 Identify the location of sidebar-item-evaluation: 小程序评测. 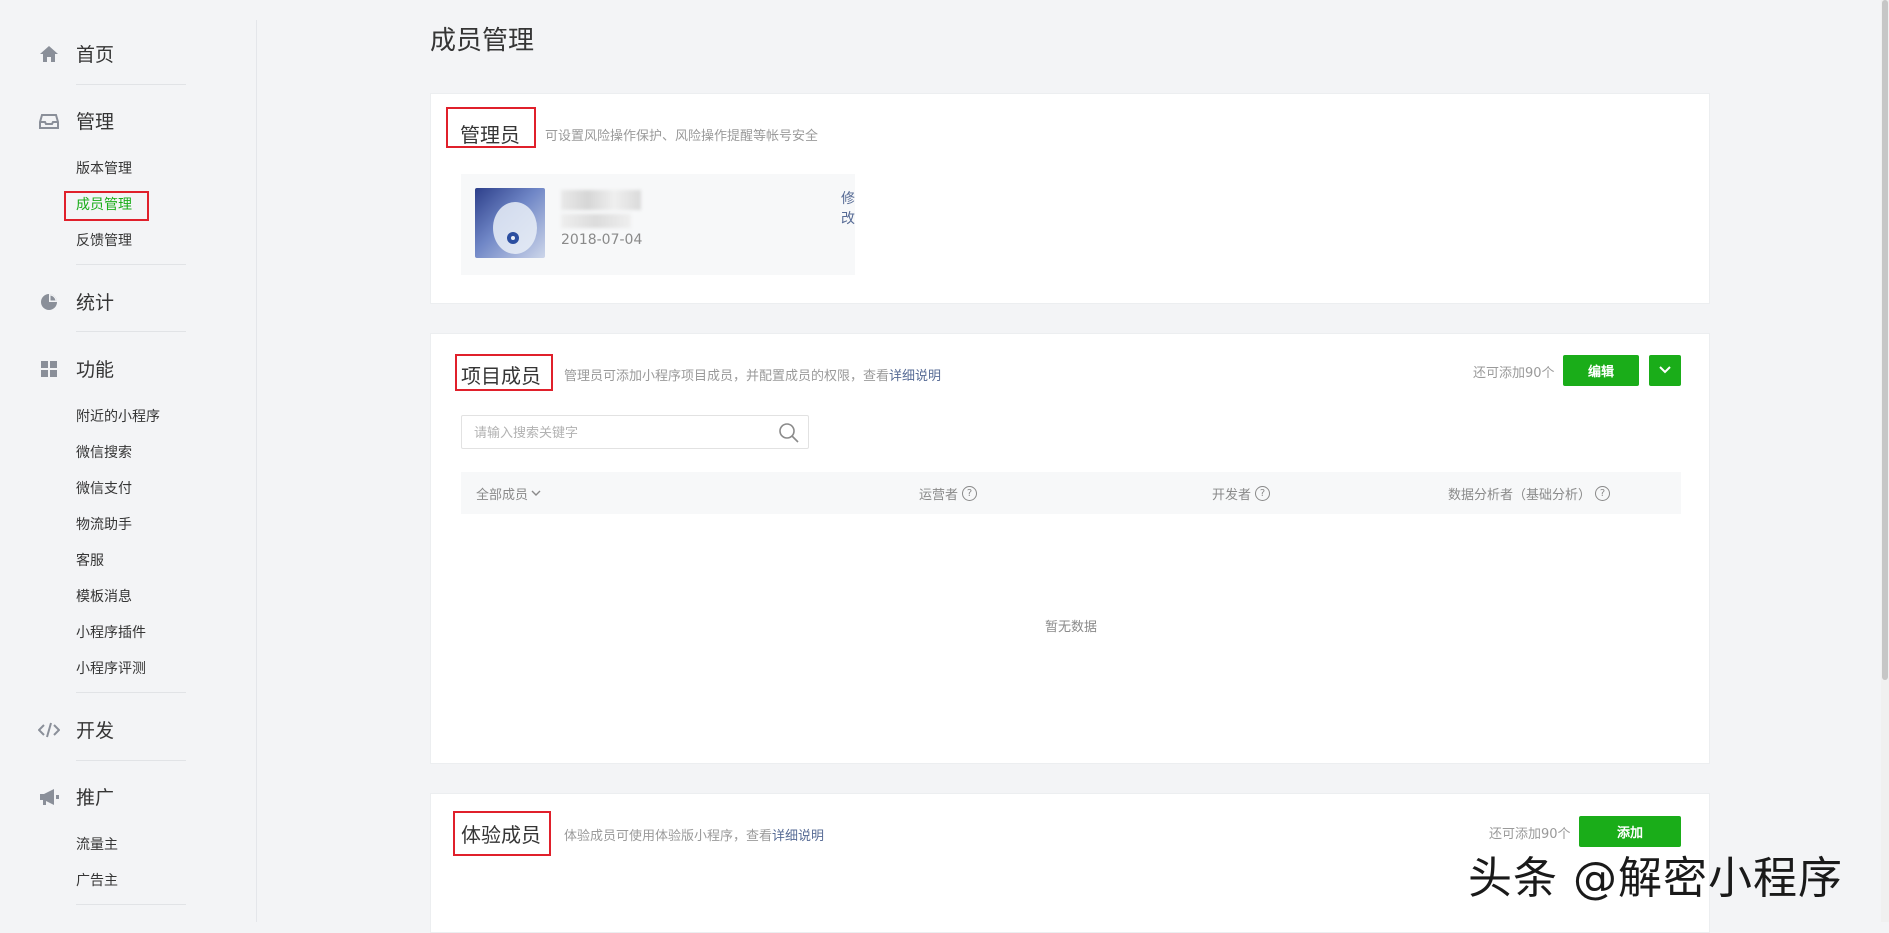
(111, 668).